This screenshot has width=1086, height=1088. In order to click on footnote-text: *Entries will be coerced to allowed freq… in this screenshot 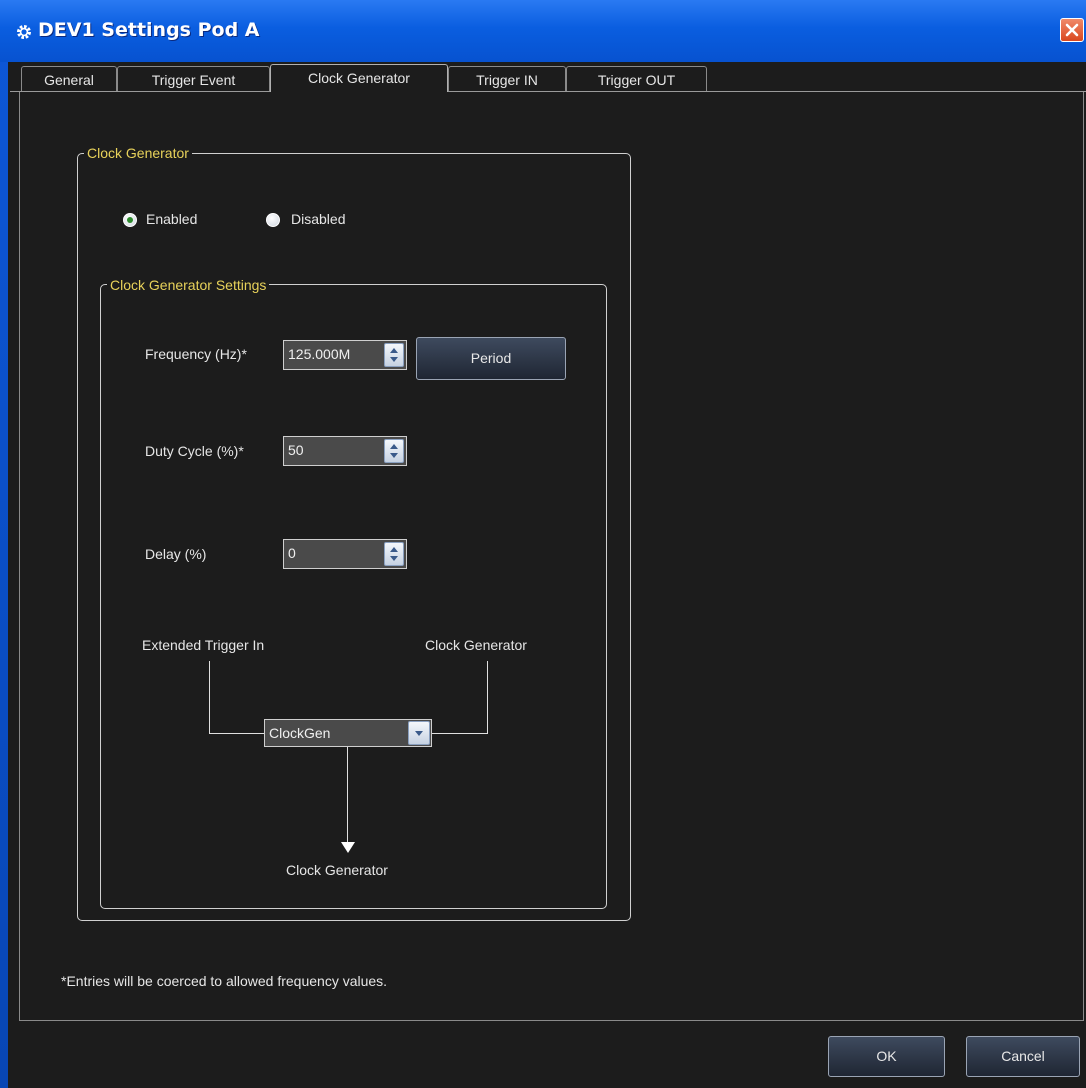, I will do `click(224, 981)`.